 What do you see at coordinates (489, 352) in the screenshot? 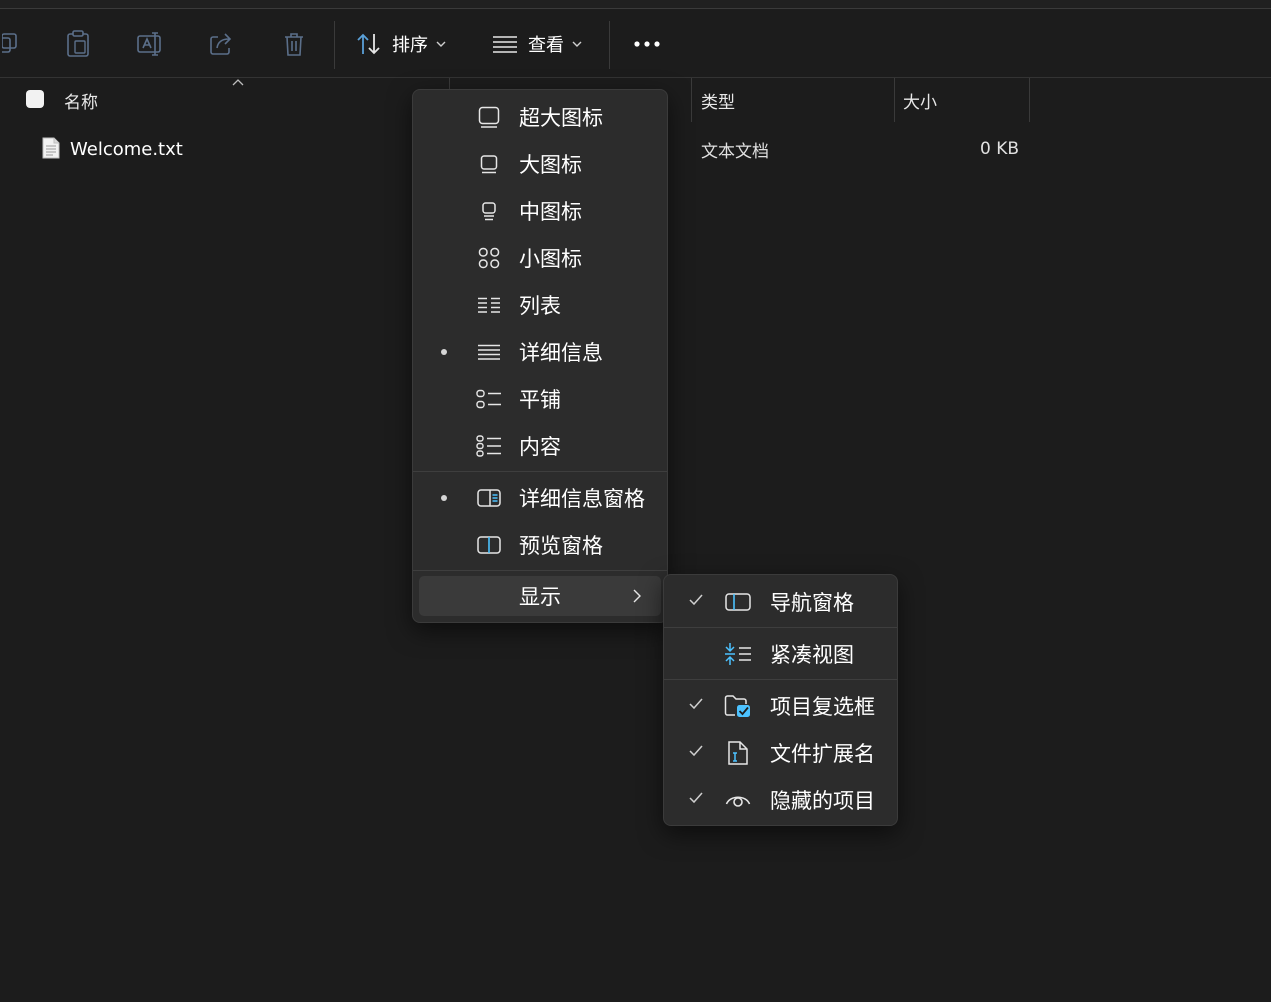
I see `details-icon` at bounding box center [489, 352].